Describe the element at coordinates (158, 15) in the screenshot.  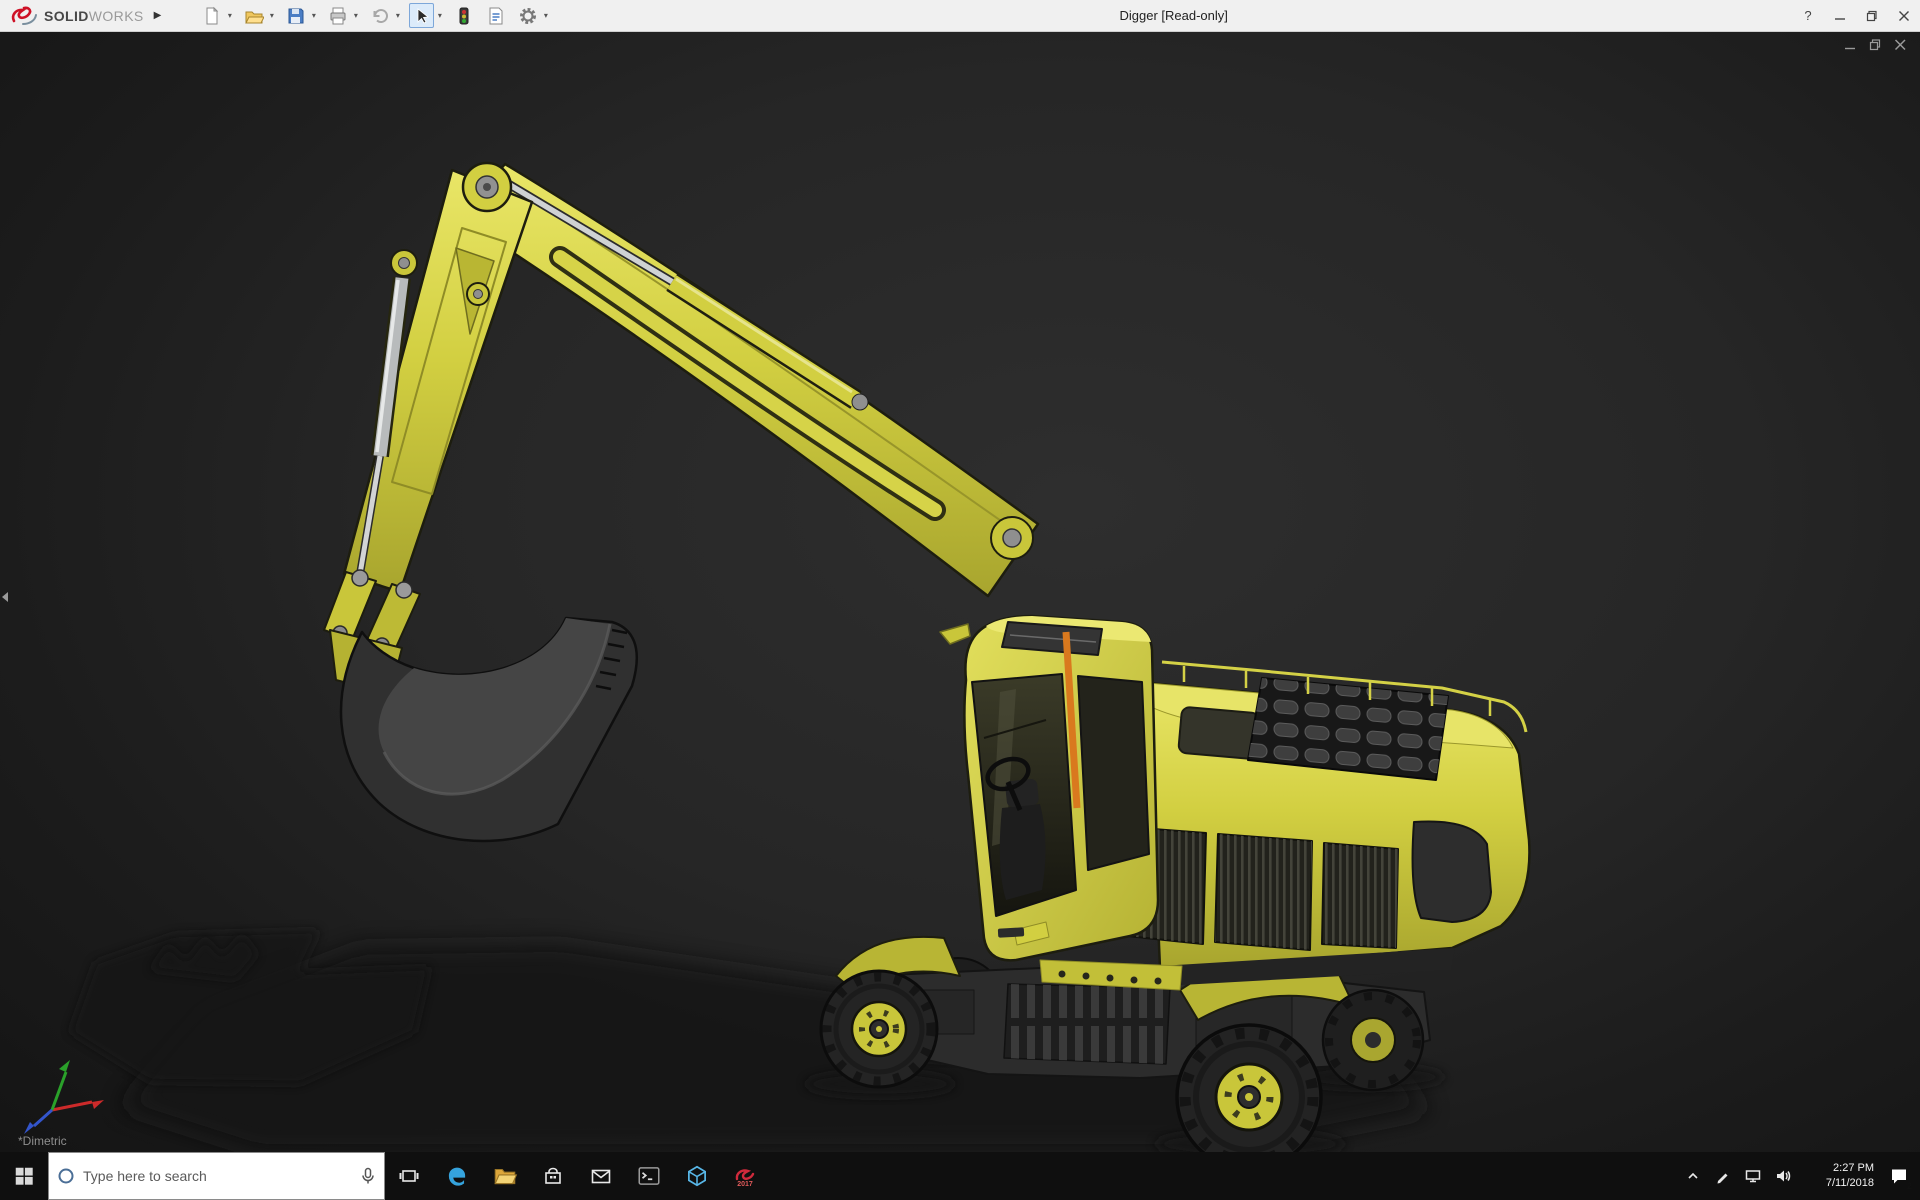
I see `toolbar-flyout-arrow: ▶` at that location.